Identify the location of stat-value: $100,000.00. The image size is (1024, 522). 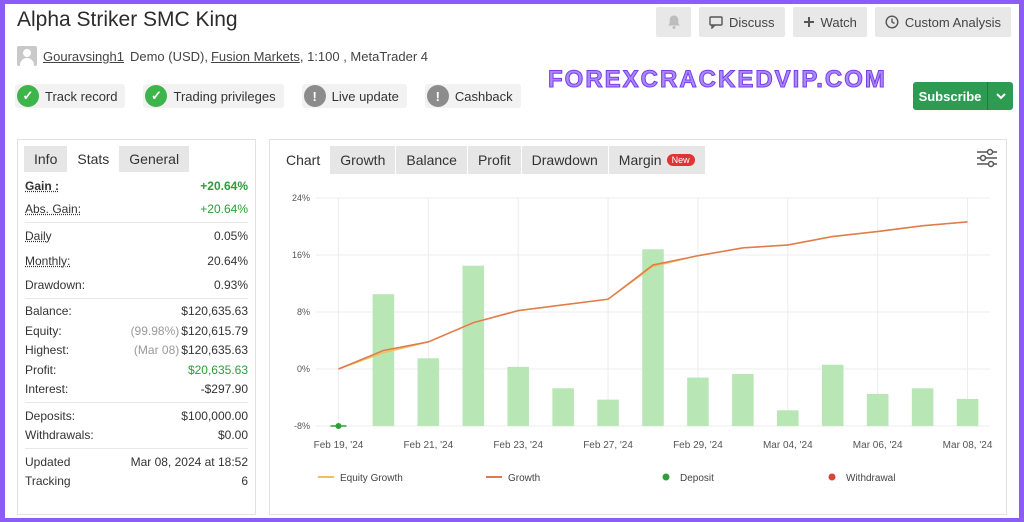
(214, 415).